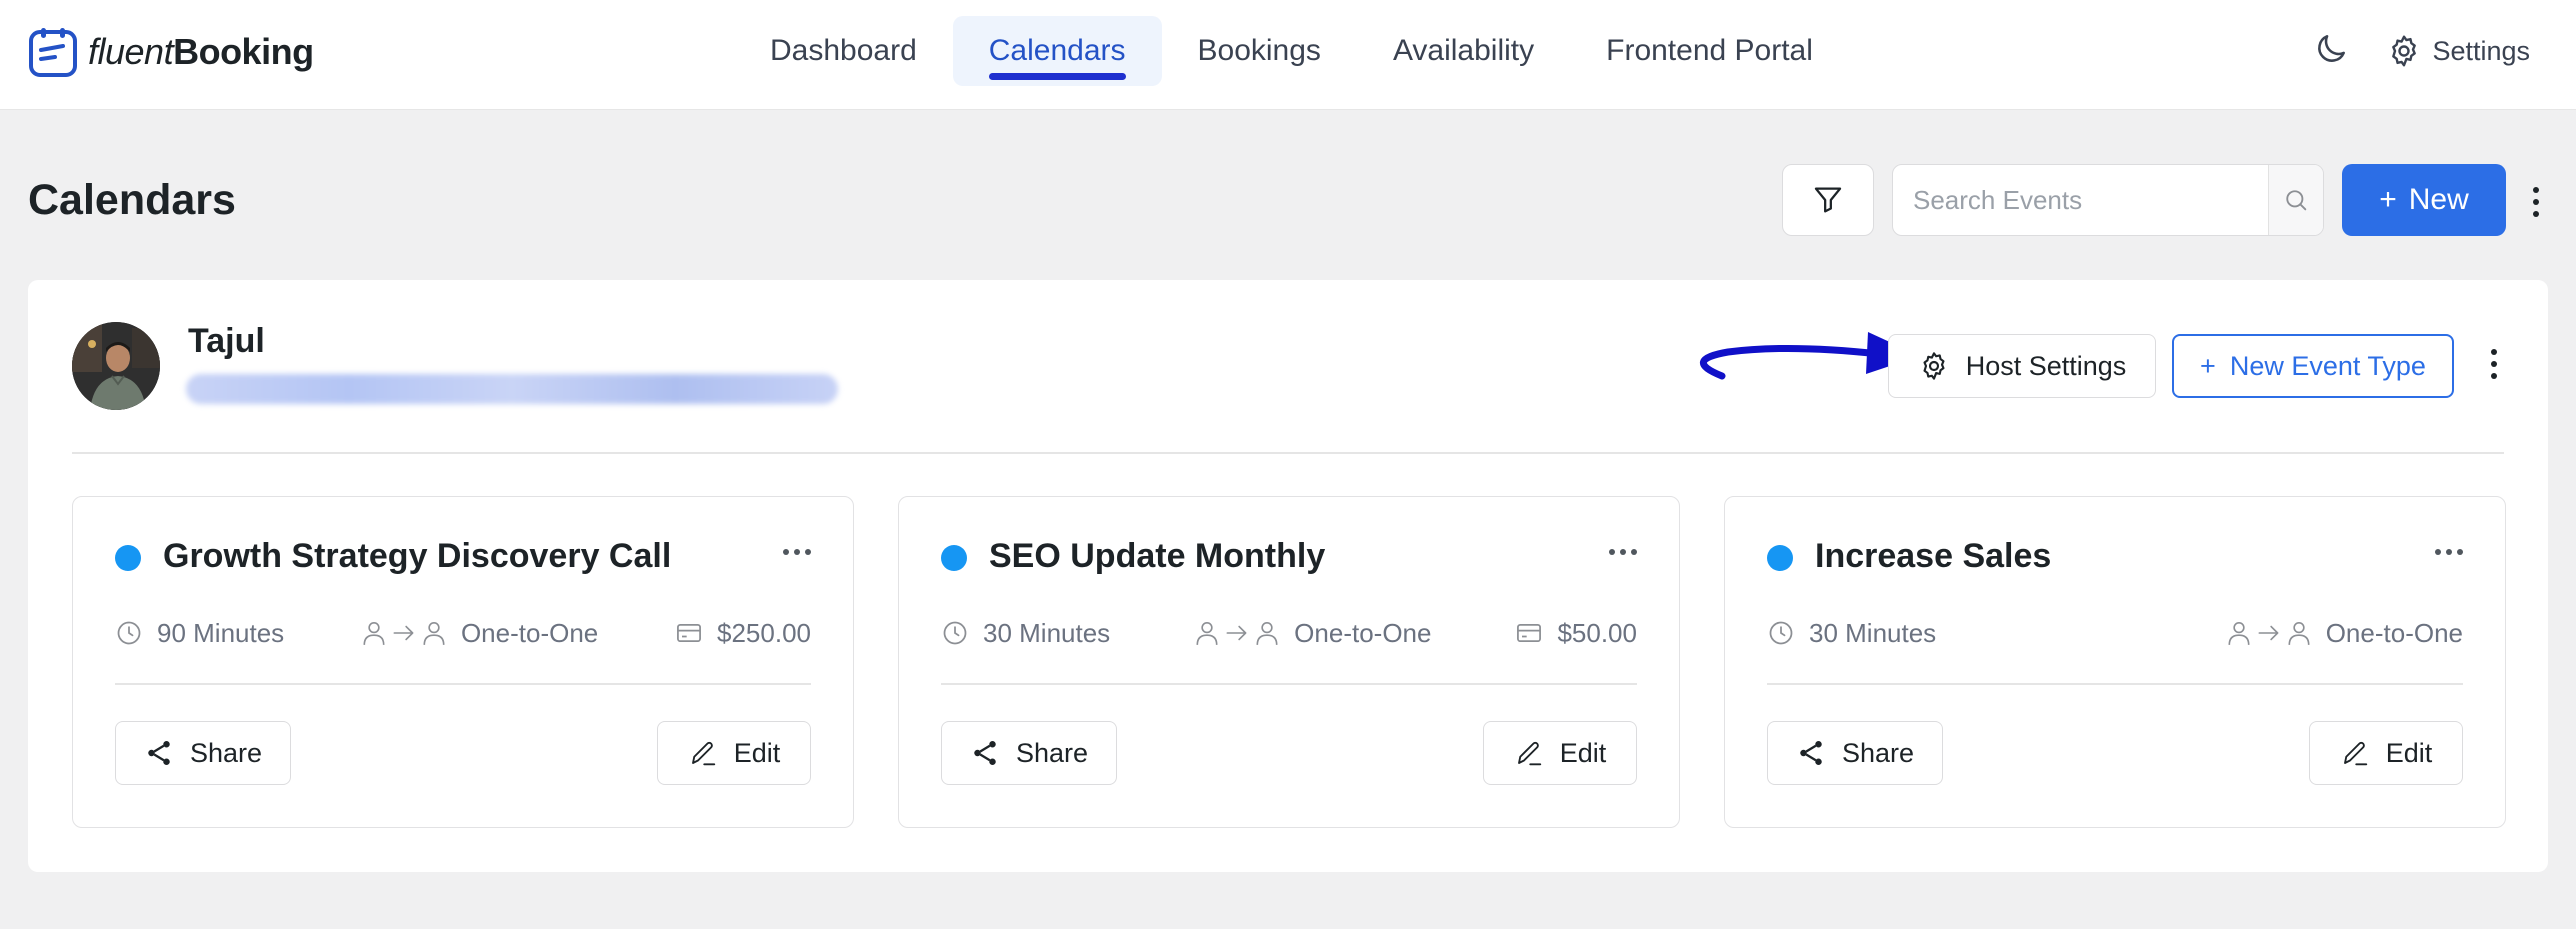 The image size is (2576, 929). Describe the element at coordinates (201, 51) in the screenshot. I see `brand-name: fluentBooking` at that location.